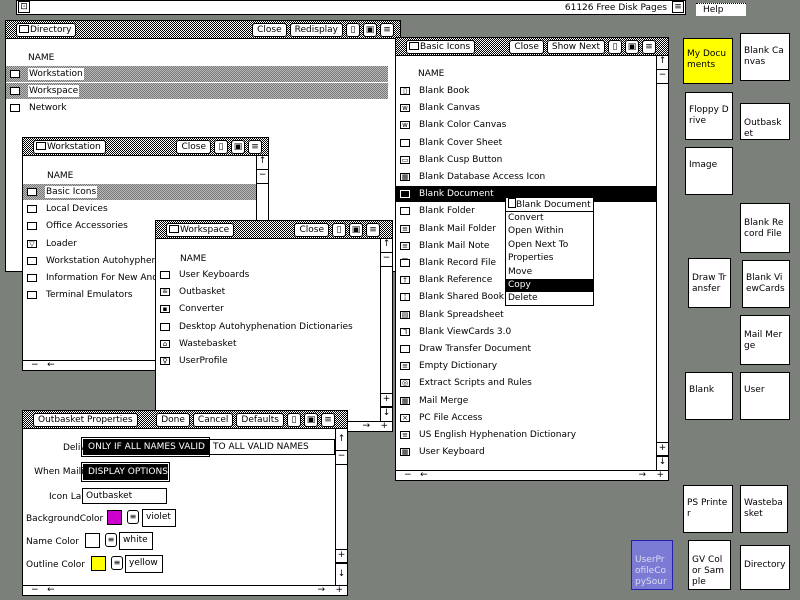  I want to click on blank-record-file-icon: Blank Record File, so click(765, 228).